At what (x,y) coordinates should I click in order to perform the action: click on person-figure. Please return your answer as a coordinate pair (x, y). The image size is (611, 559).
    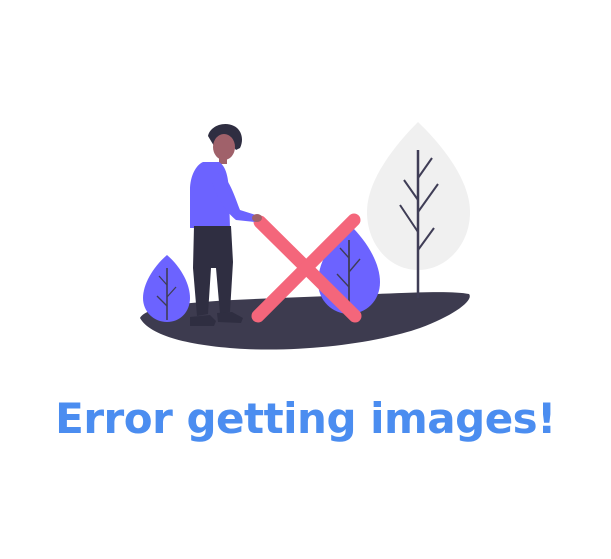
    Looking at the image, I should click on (226, 225).